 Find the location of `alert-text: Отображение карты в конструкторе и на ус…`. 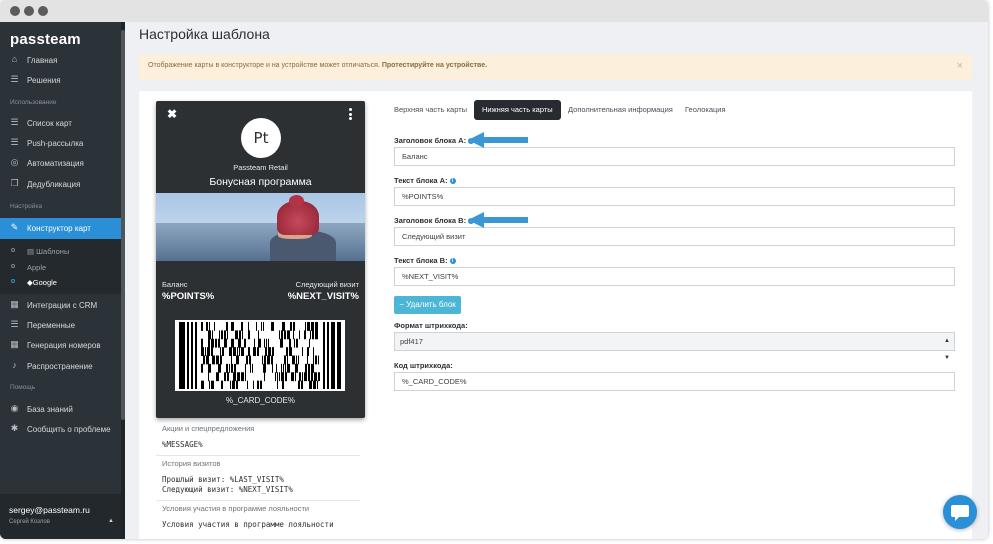

alert-text: Отображение карты в конструкторе и на ус… is located at coordinates (318, 65).